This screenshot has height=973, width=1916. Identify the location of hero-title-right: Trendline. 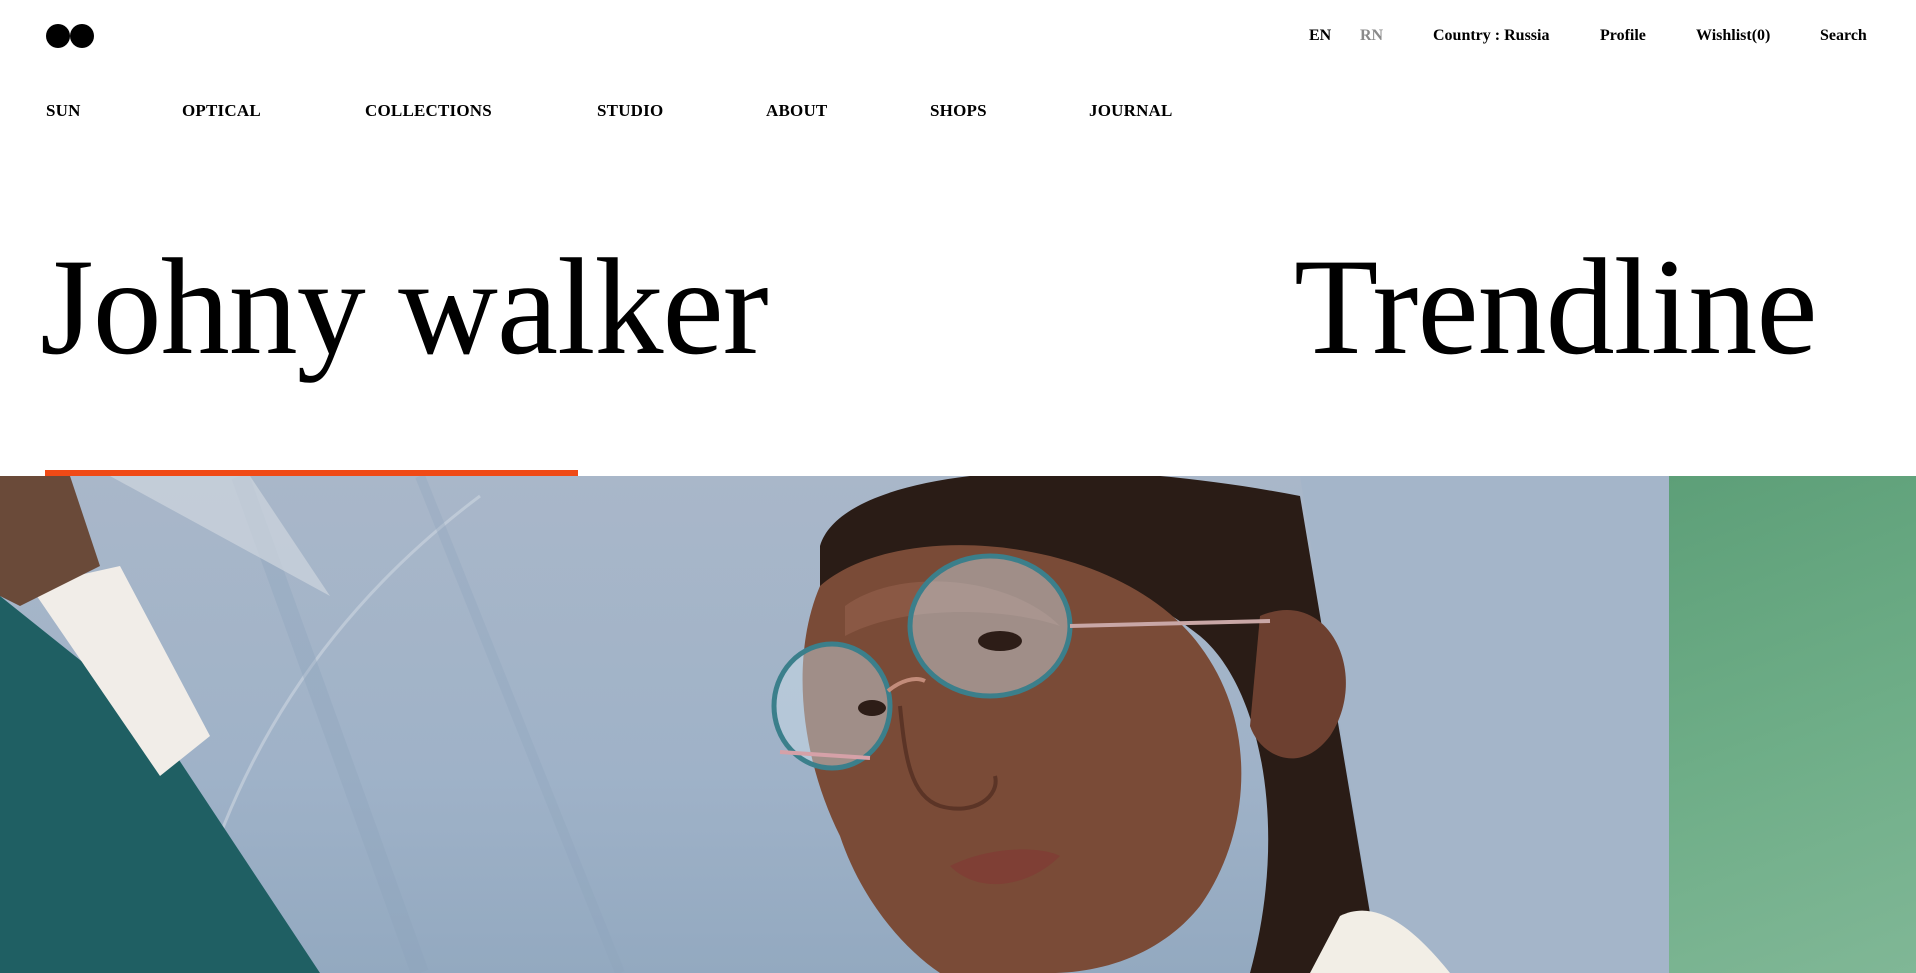
(1556, 307).